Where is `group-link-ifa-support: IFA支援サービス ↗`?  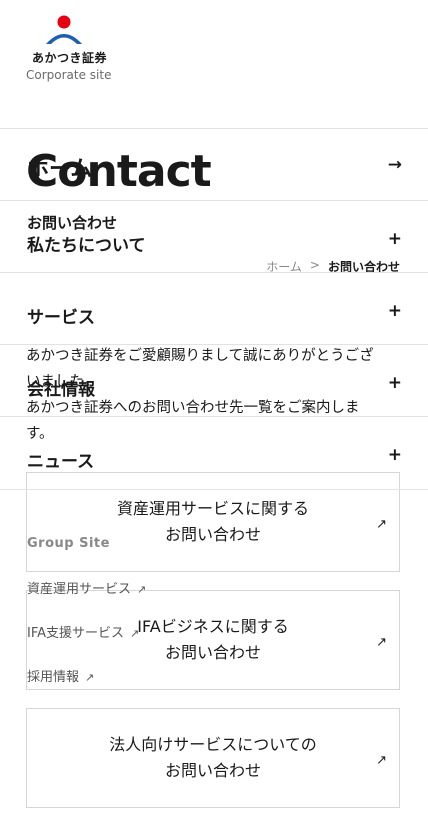
group-link-ifa-support: IFA支援サービス ↗ is located at coordinates (83, 631).